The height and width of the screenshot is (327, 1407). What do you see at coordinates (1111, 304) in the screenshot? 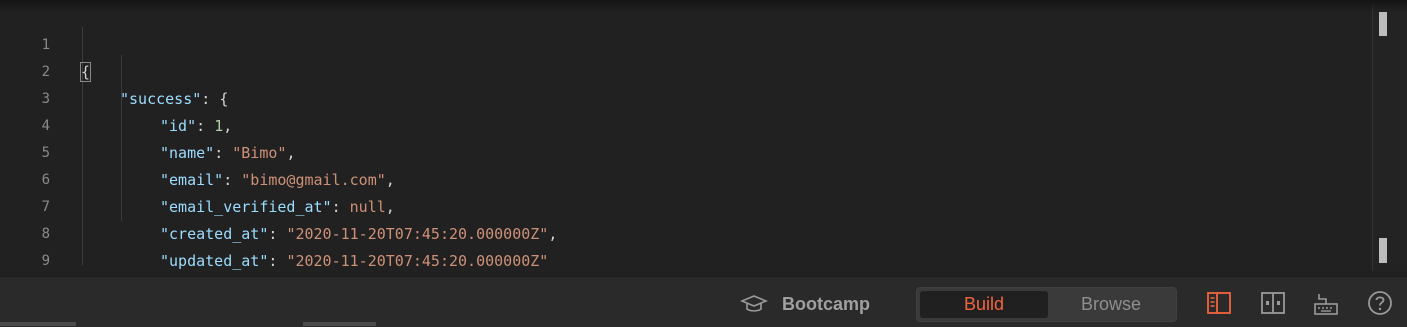
I see `browse-tab: Browse` at bounding box center [1111, 304].